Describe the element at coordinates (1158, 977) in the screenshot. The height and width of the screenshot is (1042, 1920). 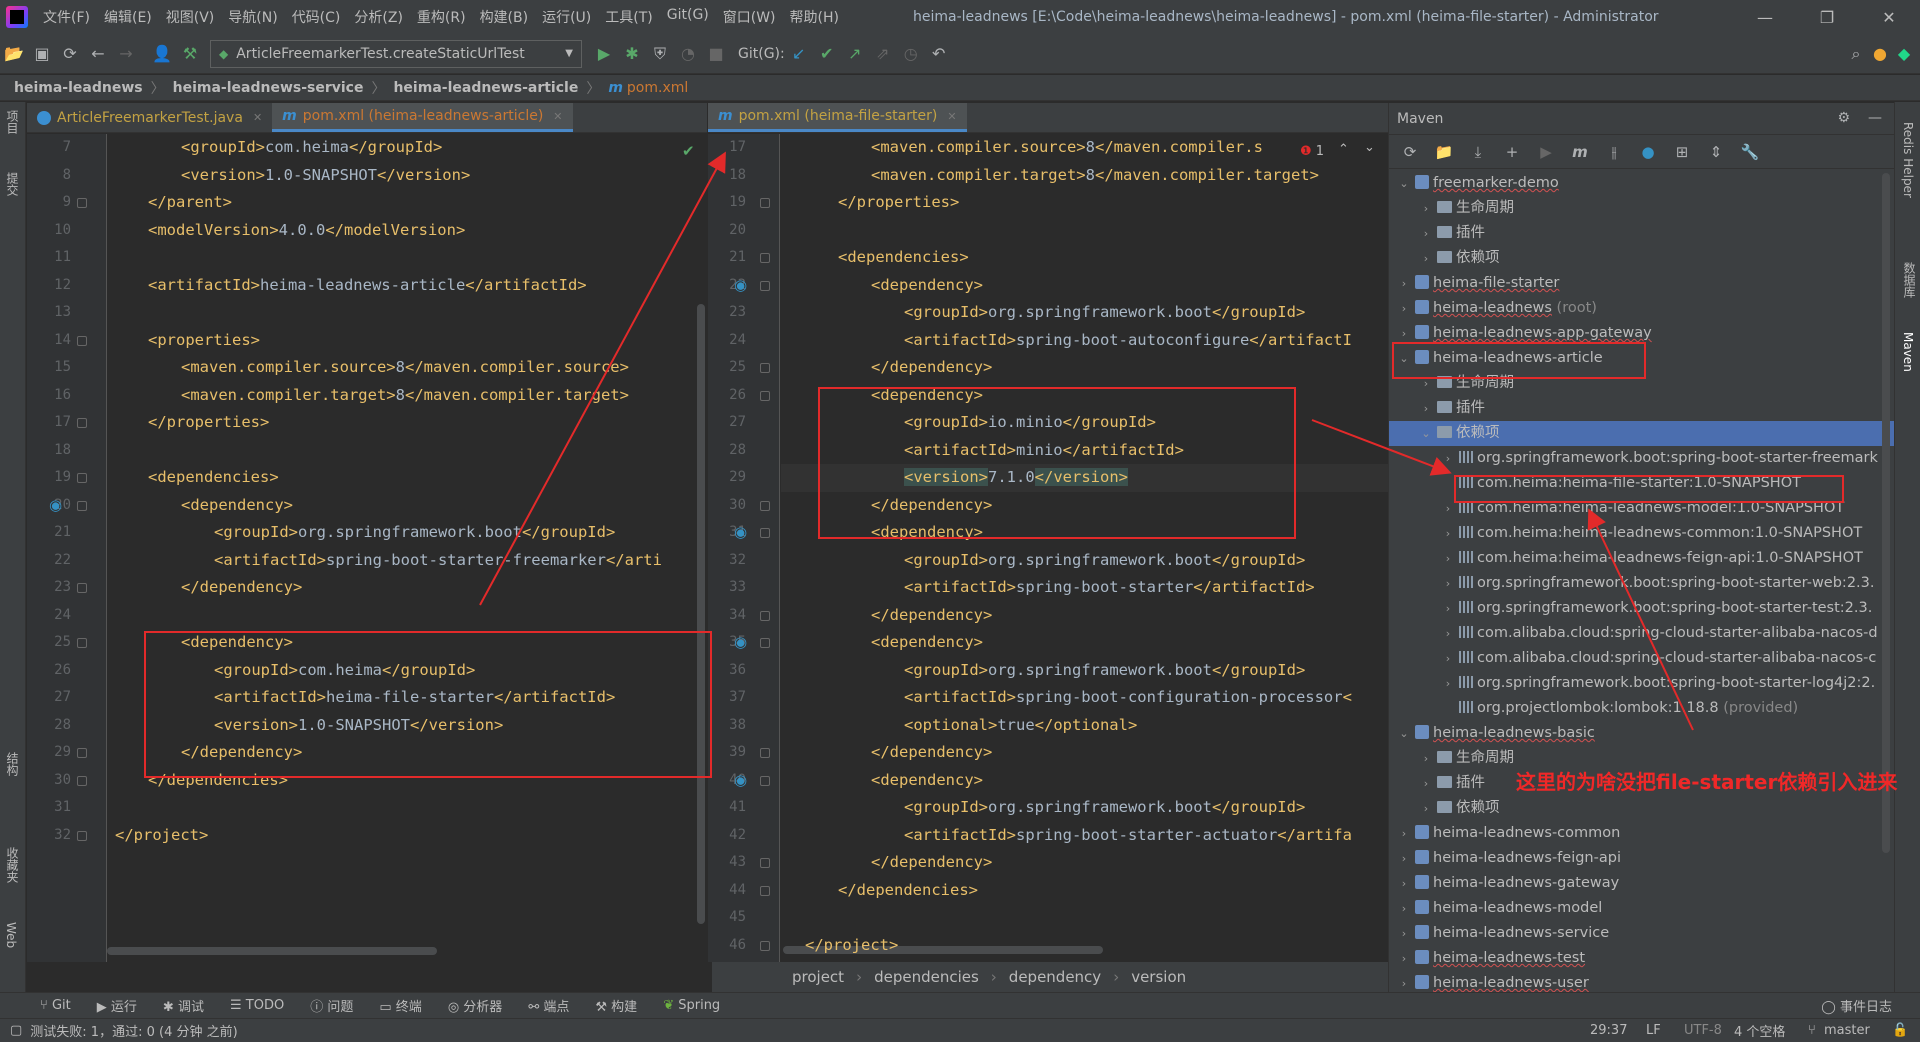
I see `crumb-item: version` at that location.